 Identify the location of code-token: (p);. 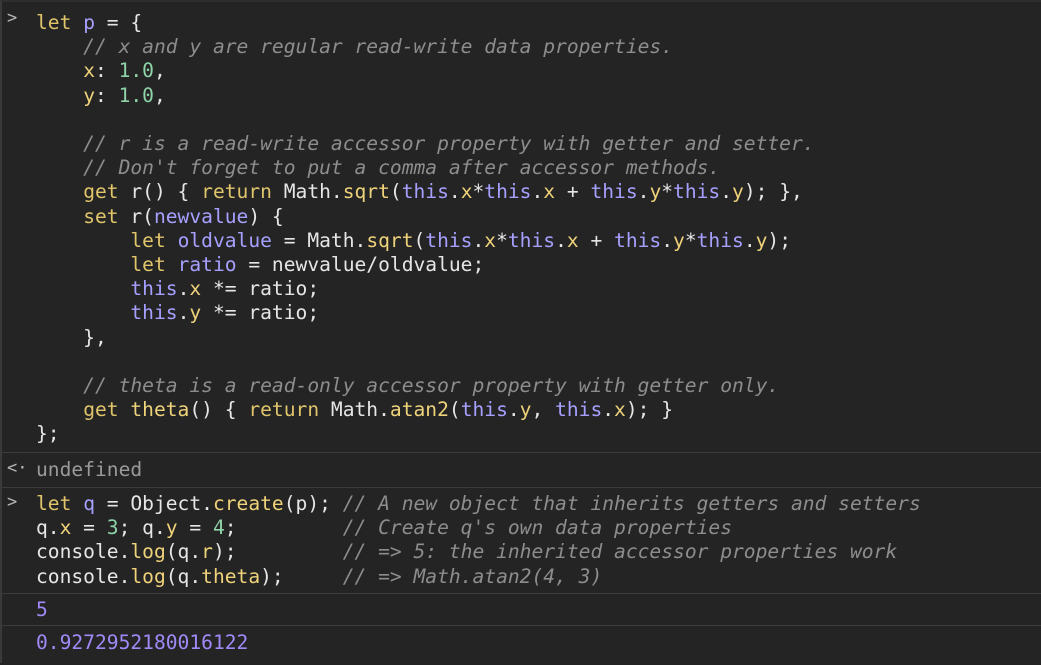
(313, 503).